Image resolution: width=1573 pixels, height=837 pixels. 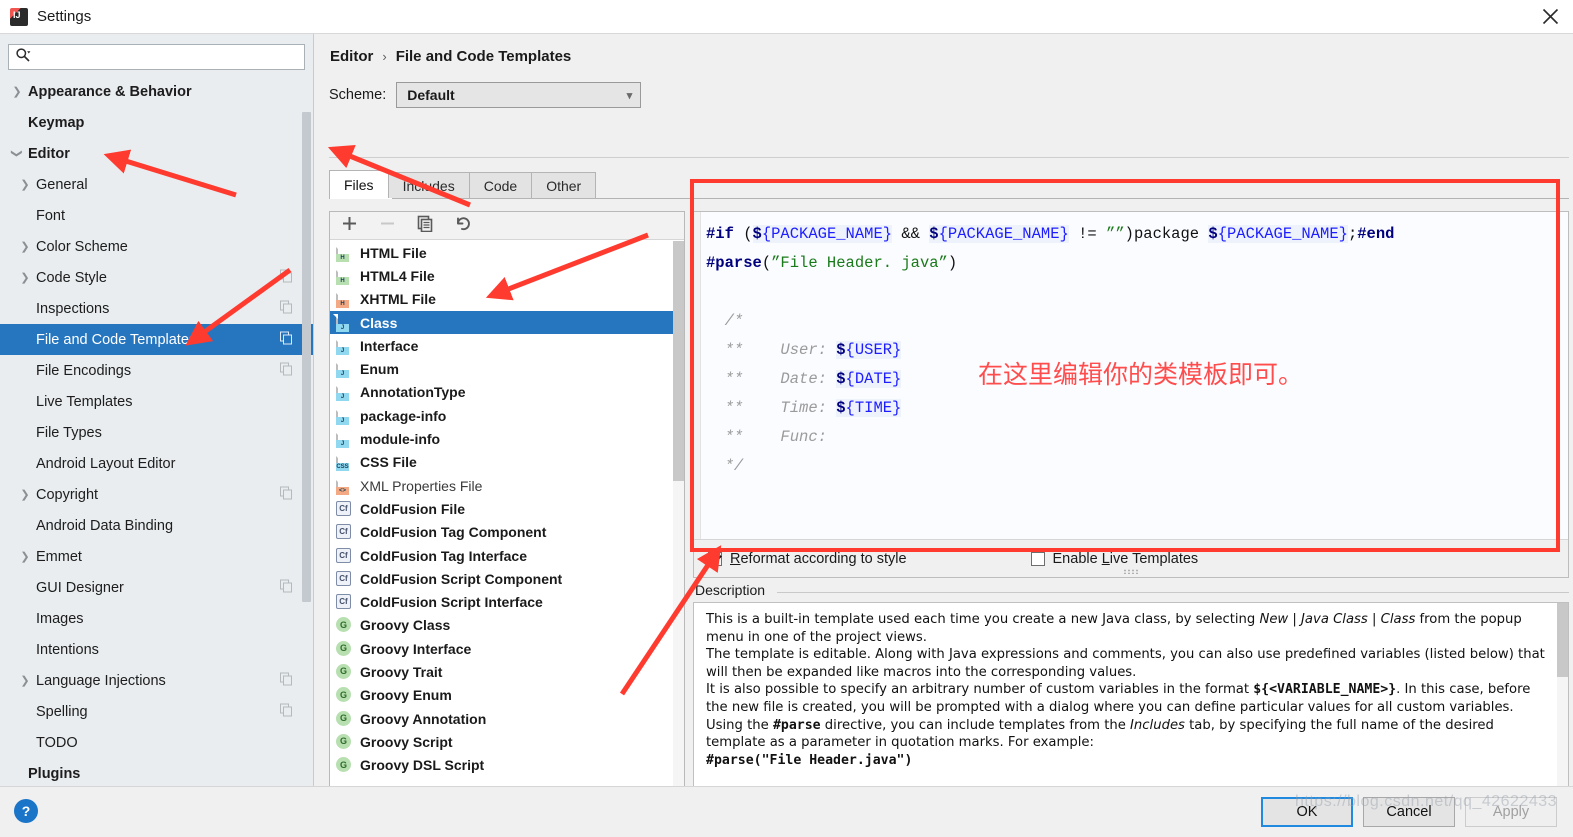 I want to click on sidebar-item-plugins: Plugins, so click(x=156, y=772).